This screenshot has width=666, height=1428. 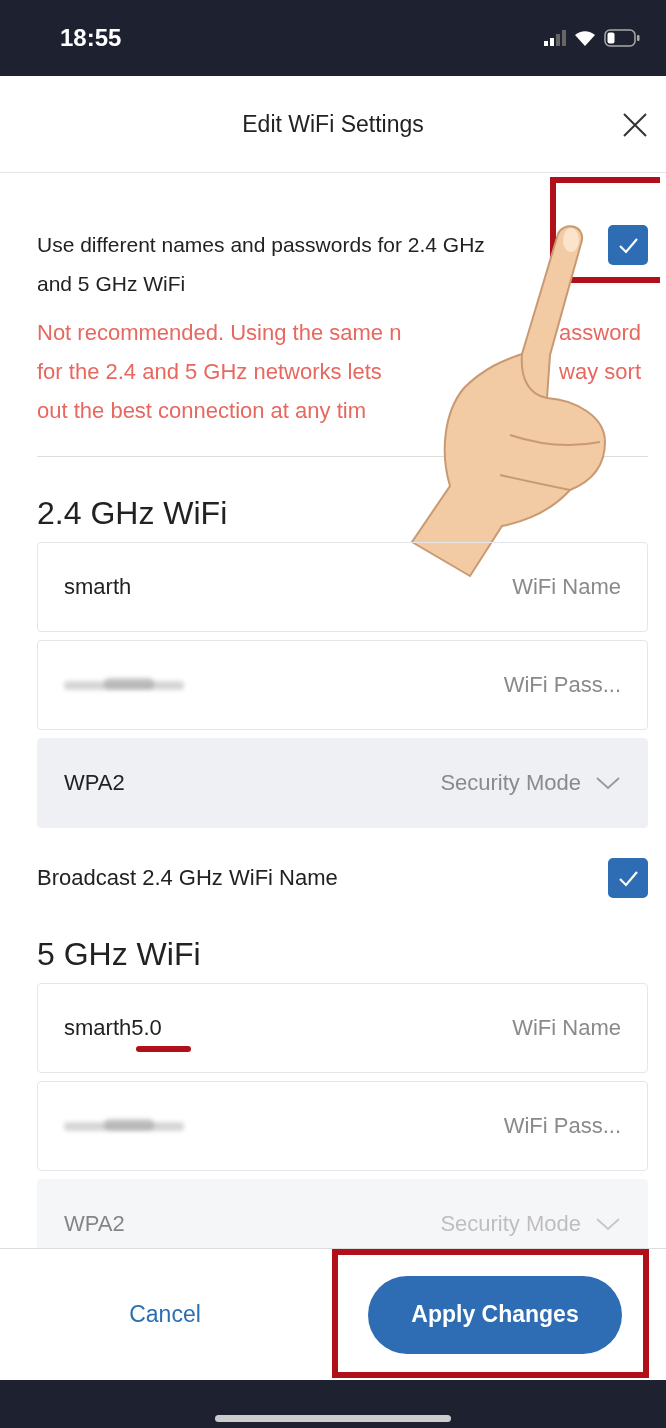 What do you see at coordinates (133, 513) in the screenshot?
I see `section-title: 2.4 GHz WiFi` at bounding box center [133, 513].